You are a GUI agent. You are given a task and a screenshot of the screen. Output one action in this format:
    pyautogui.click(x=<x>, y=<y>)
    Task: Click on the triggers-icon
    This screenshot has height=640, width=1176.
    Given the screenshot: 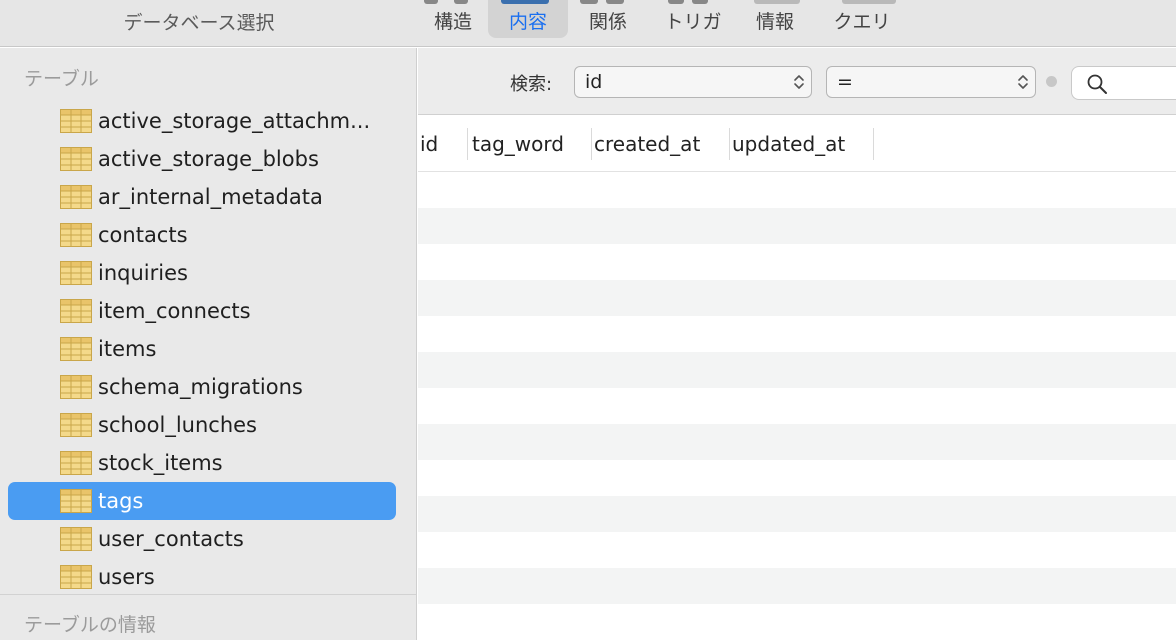 What is the action you would take?
    pyautogui.click(x=676, y=2)
    